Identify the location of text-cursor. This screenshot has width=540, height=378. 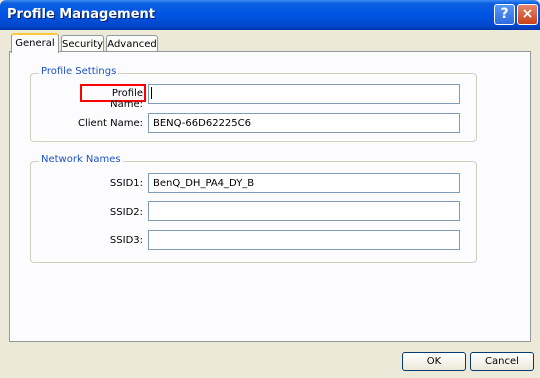
(151, 93).